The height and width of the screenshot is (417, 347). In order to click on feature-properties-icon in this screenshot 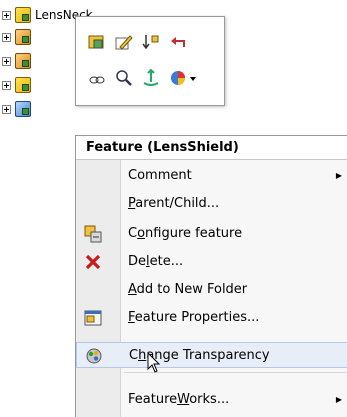, I will do `click(93, 318)`.